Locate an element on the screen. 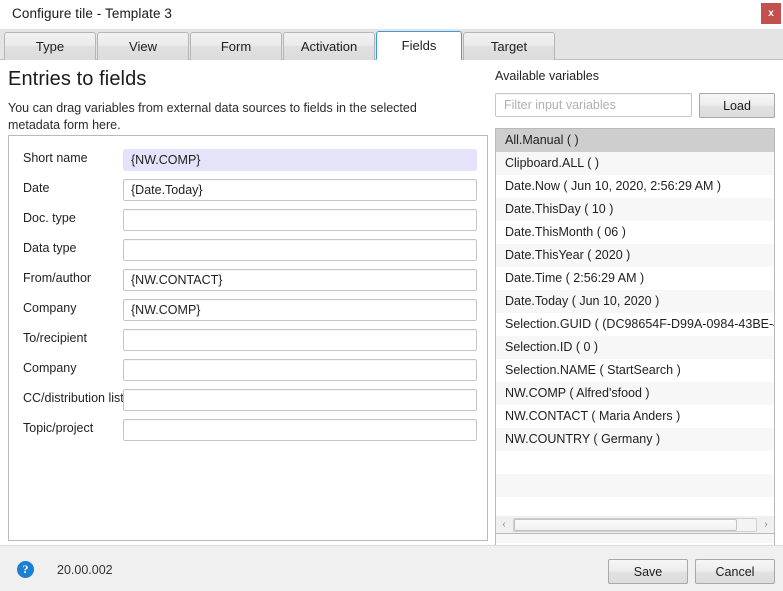  version-label: 20.00.002 is located at coordinates (85, 570).